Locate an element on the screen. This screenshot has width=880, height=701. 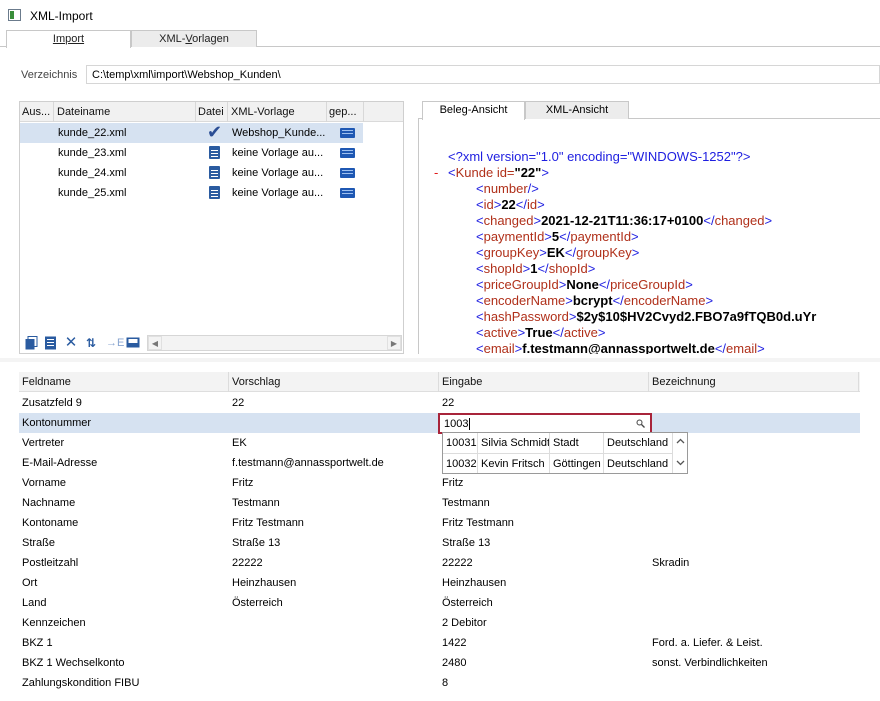
column-header-bezeichnung: Bezeichnung is located at coordinates (684, 382).